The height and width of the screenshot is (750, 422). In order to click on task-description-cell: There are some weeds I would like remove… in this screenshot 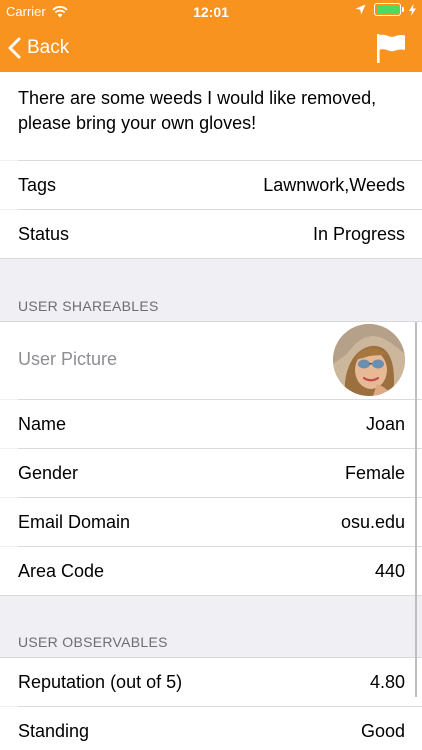, I will do `click(211, 116)`.